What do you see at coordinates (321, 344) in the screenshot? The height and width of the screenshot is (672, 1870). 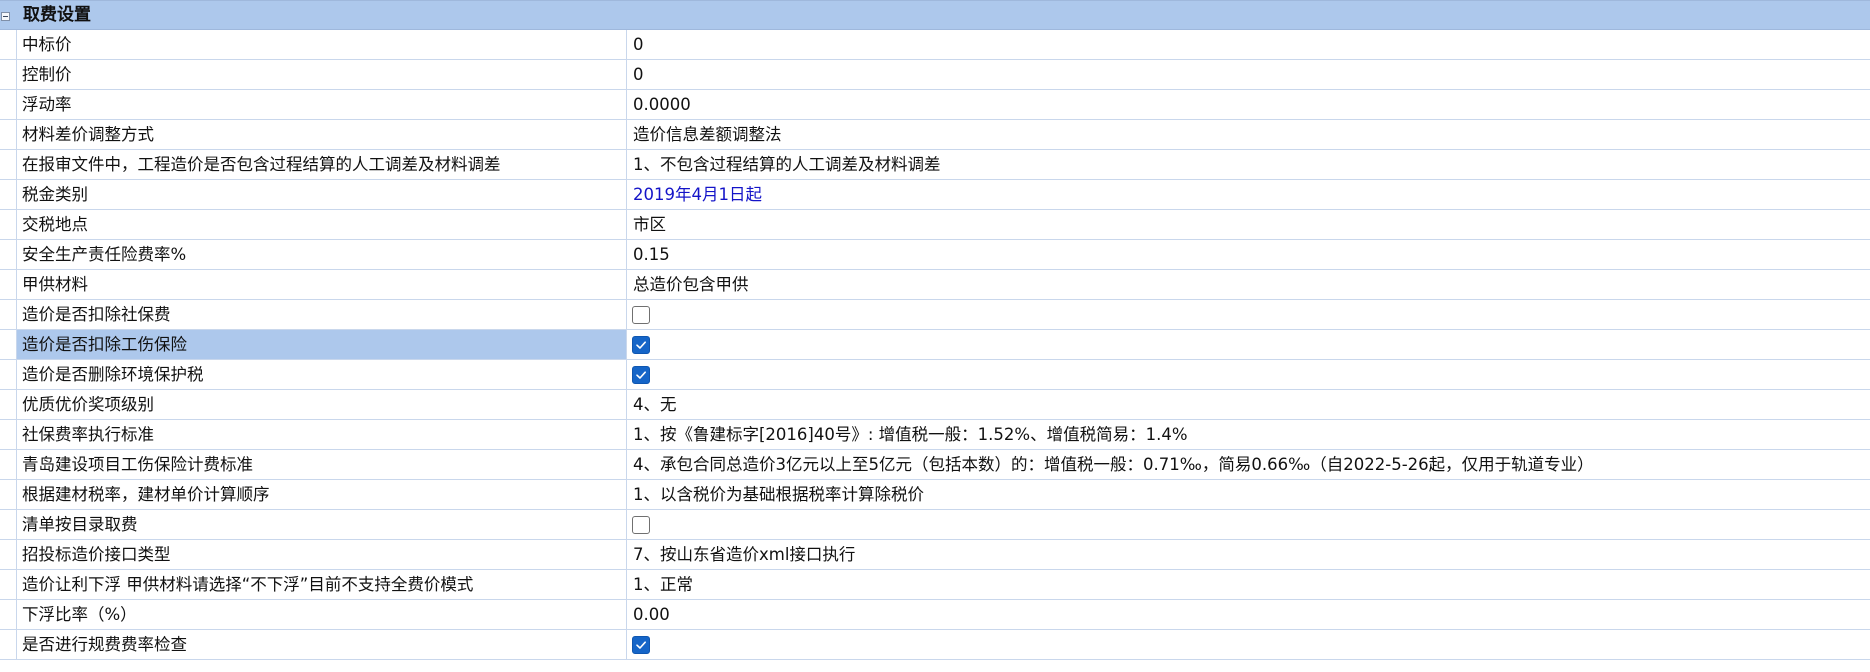 I see `property-name: 造价是否扣除工伤保险` at bounding box center [321, 344].